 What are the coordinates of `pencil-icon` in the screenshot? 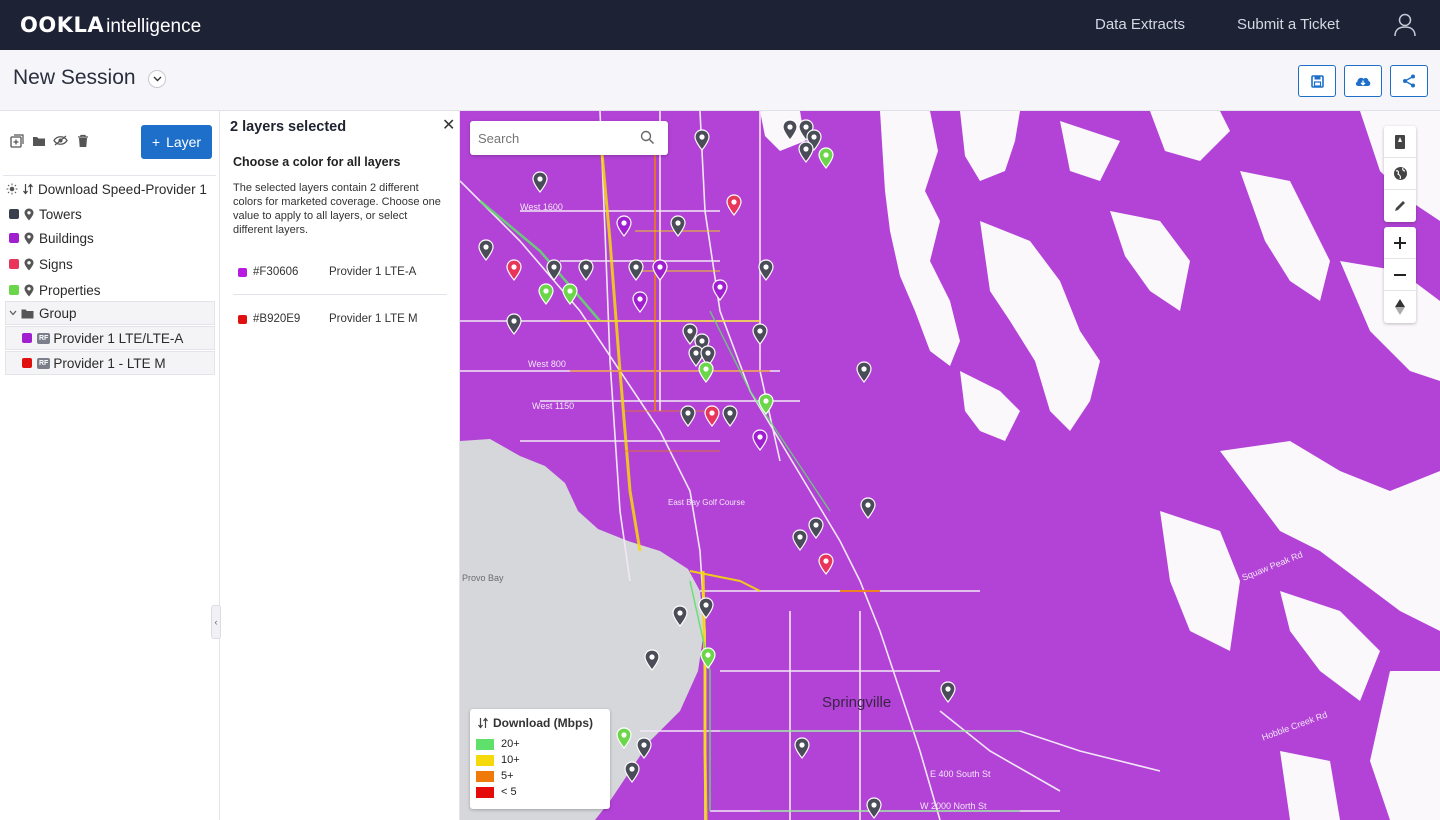 It's located at (1400, 206).